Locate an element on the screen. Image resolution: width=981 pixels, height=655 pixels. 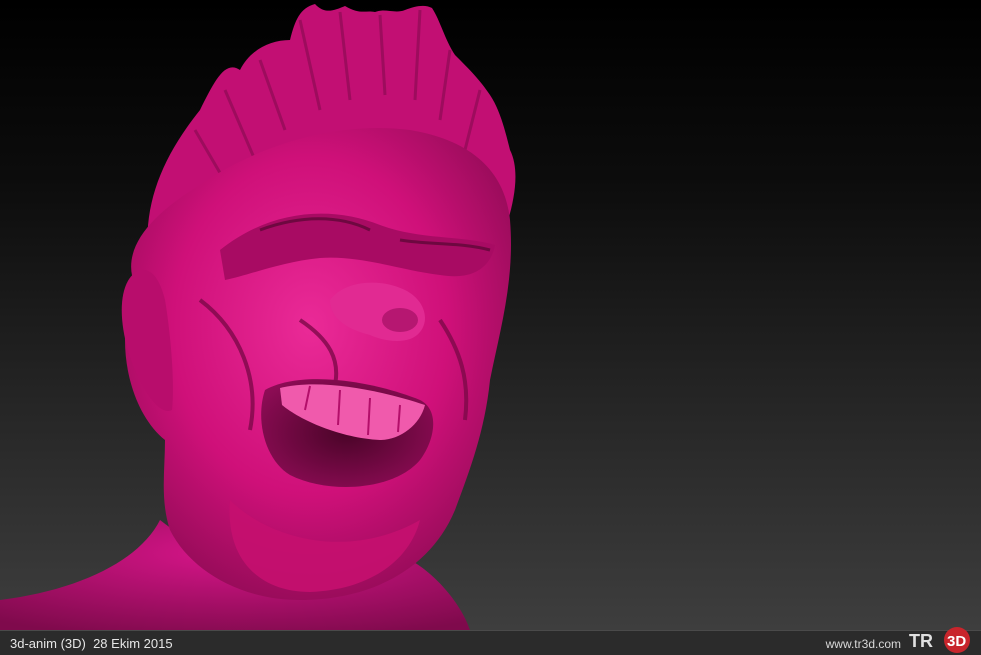
svg-text: TR is located at coordinates (921, 641).